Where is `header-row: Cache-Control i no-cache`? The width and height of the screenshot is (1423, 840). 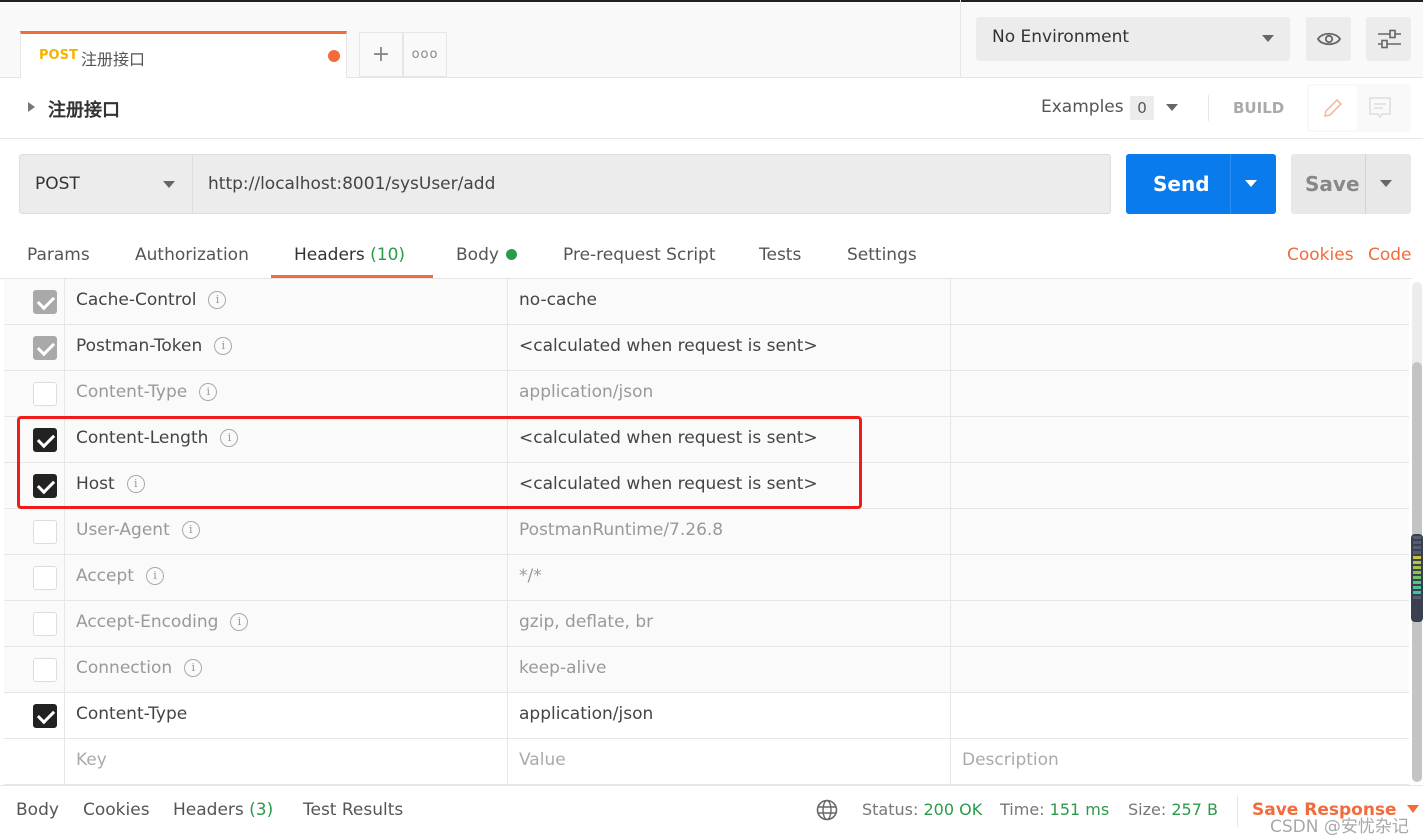
header-row: Cache-Control i no-cache is located at coordinates (706, 302).